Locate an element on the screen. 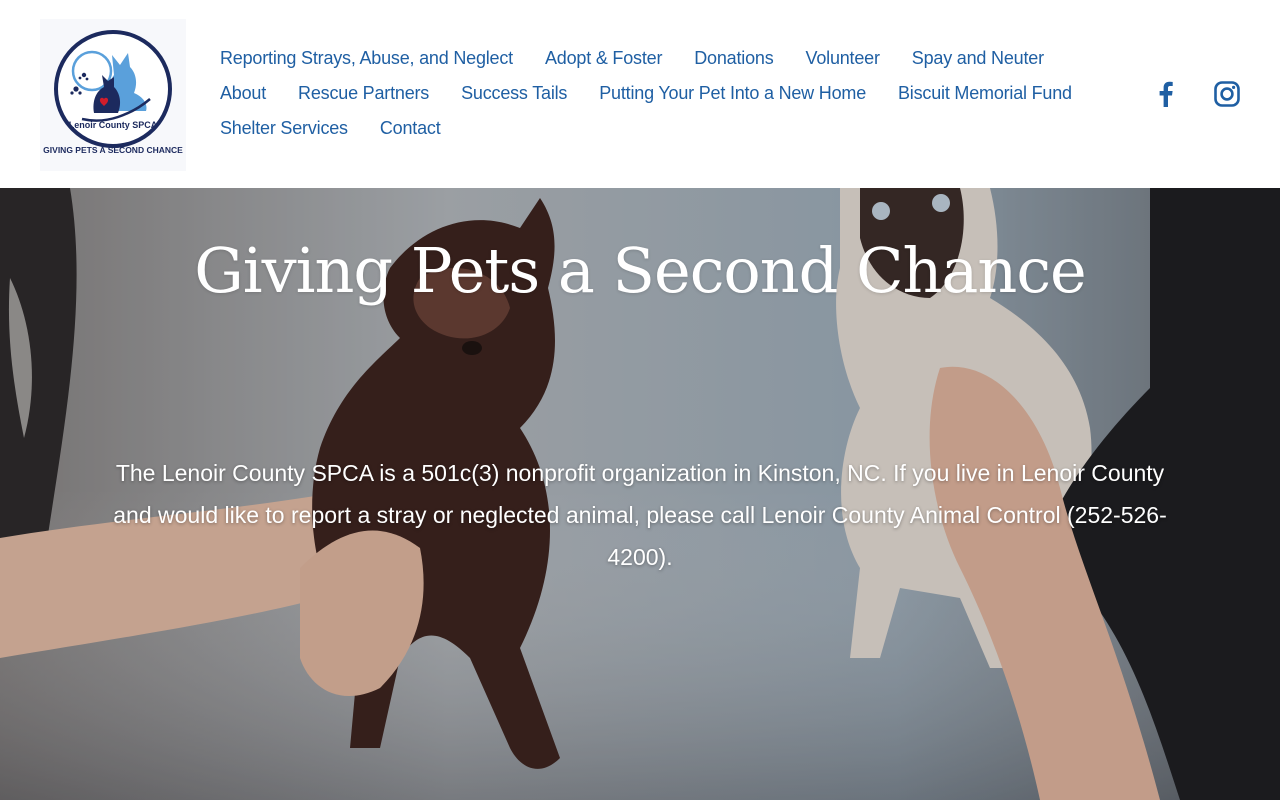 This screenshot has height=800, width=1280. hero-title: Giving Pets a Second Chance is located at coordinates (640, 270).